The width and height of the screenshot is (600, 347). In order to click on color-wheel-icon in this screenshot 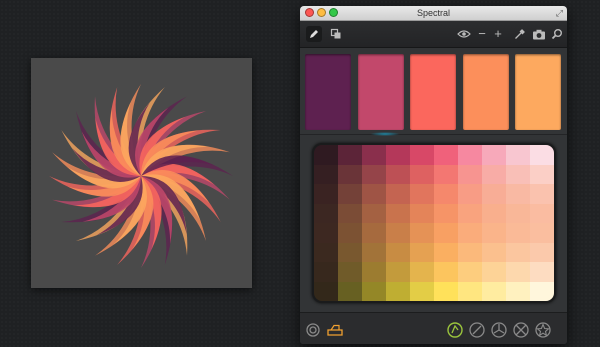, I will do `click(313, 330)`.